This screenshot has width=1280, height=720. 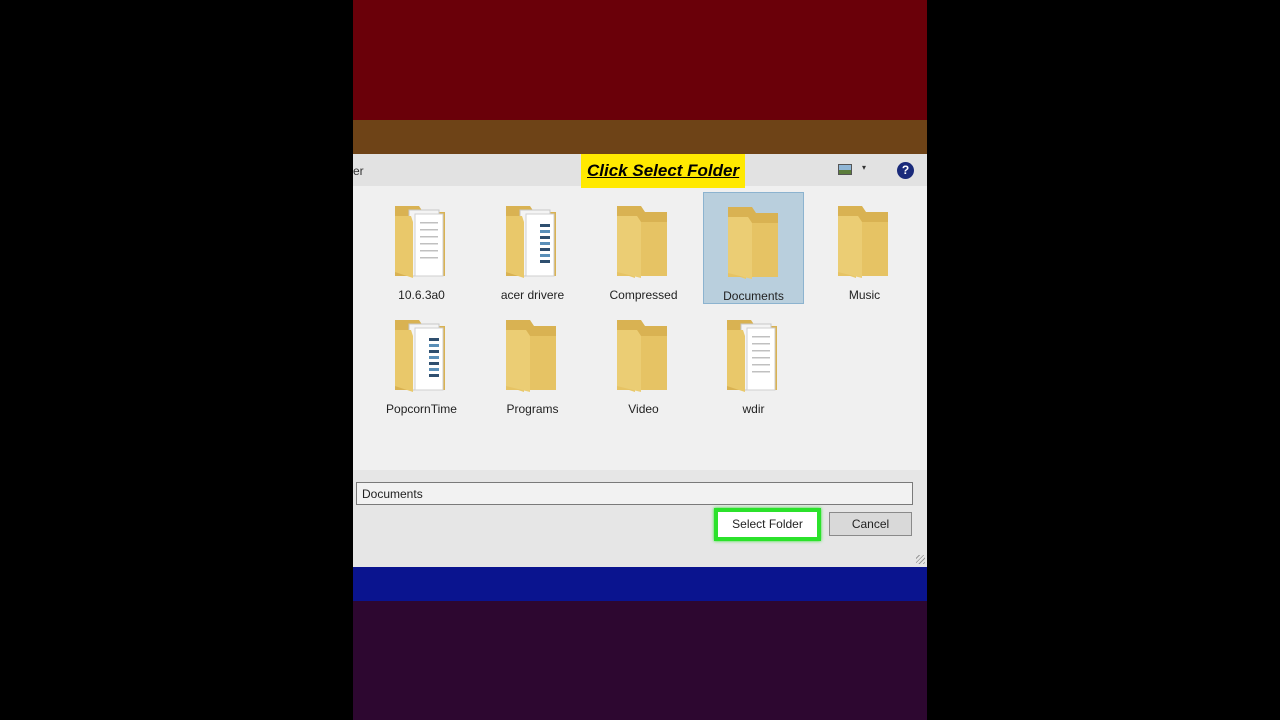 I want to click on background-band-red, so click(x=640, y=60).